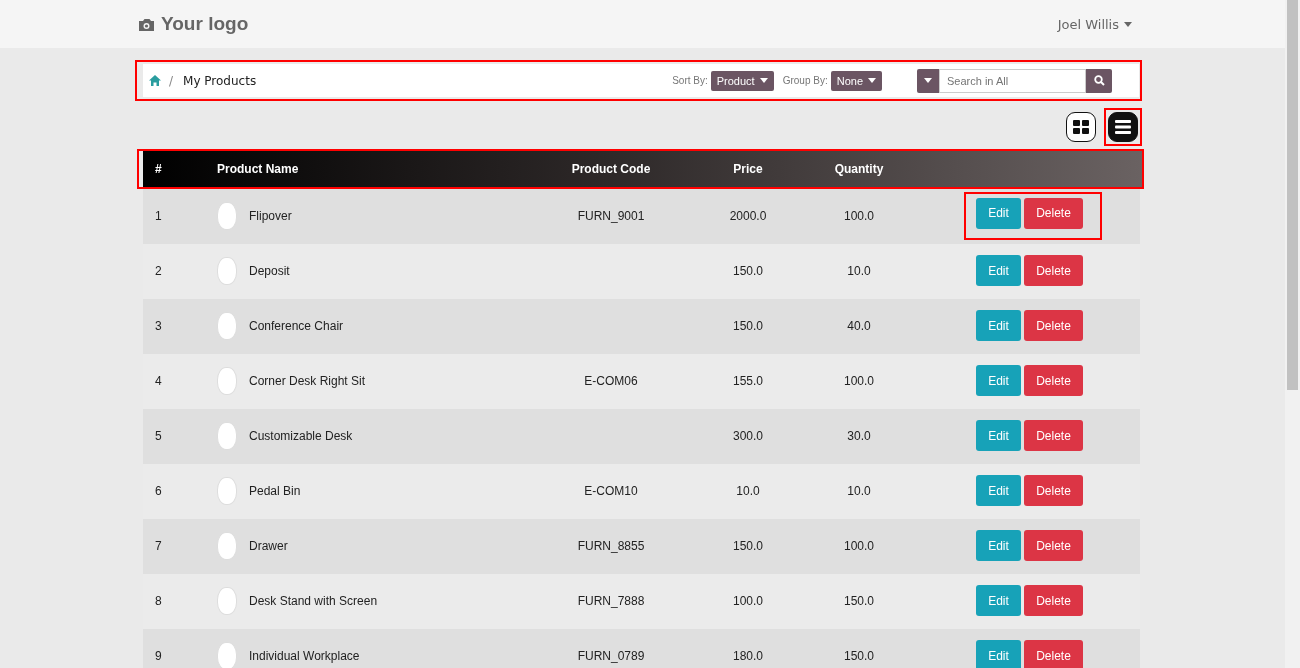 This screenshot has height=668, width=1300. I want to click on quantity: 40.0, so click(859, 325).